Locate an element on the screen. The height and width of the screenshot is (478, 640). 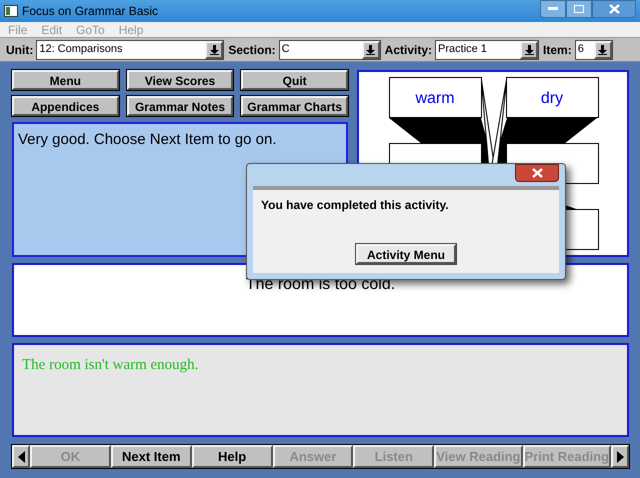
left-arrow-icon is located at coordinates (21, 456).